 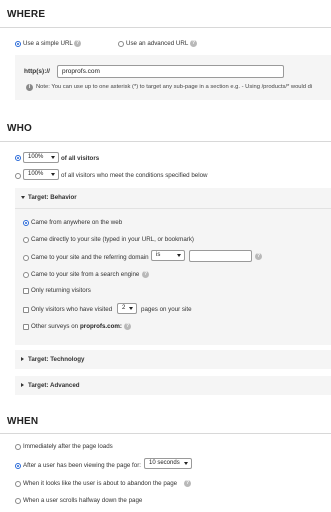 I want to click on search-engine-label: Came to your site from a search engine, so click(x=85, y=274).